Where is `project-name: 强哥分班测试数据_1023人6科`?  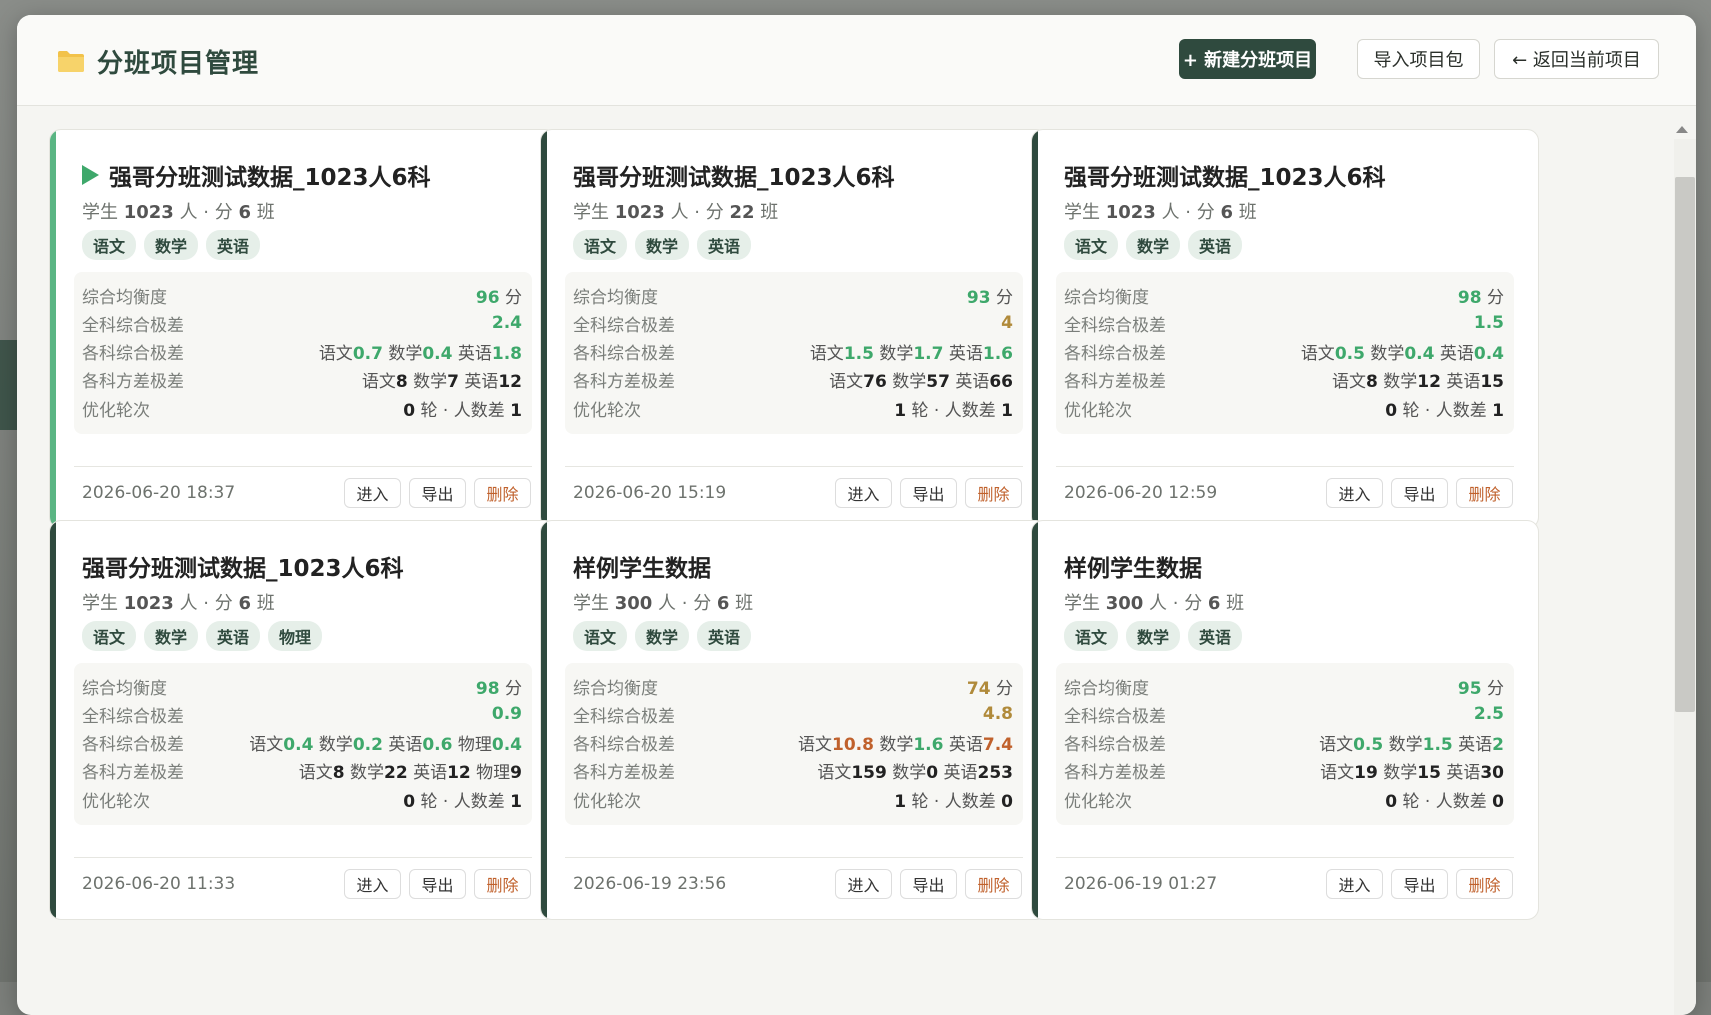
project-name: 强哥分班测试数据_1023人6科 is located at coordinates (243, 569).